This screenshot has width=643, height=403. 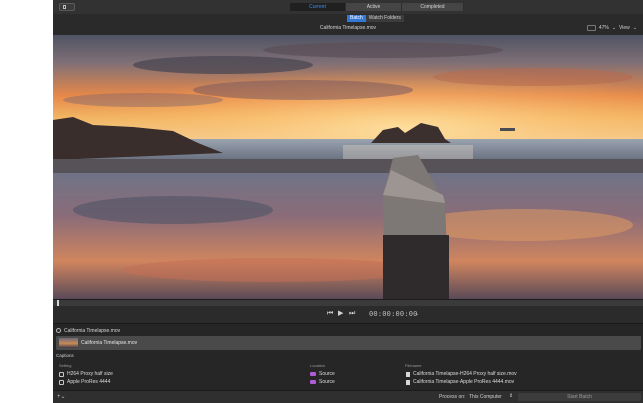 I want to click on timecode-display: 00:00:00:00, so click(x=393, y=314).